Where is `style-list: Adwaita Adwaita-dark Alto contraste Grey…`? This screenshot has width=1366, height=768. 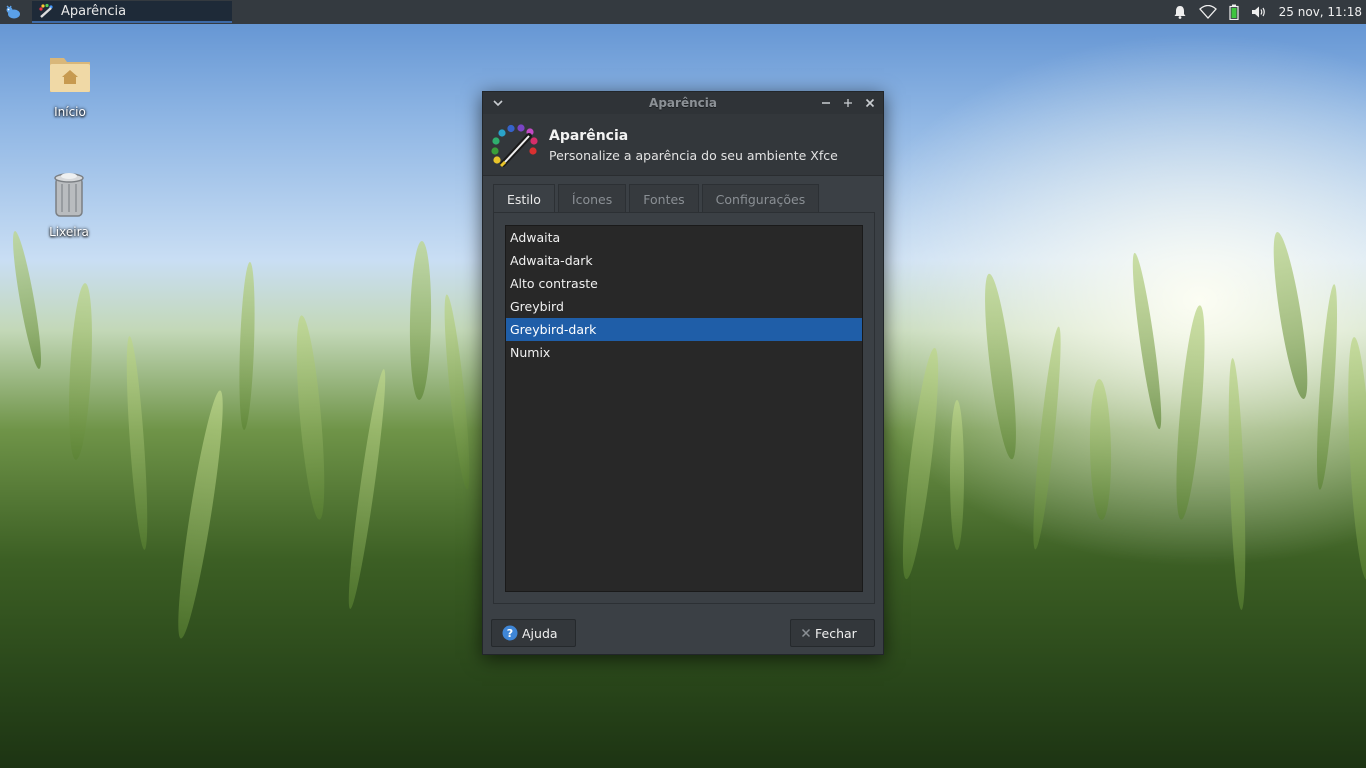 style-list: Adwaita Adwaita-dark Alto contraste Grey… is located at coordinates (684, 408).